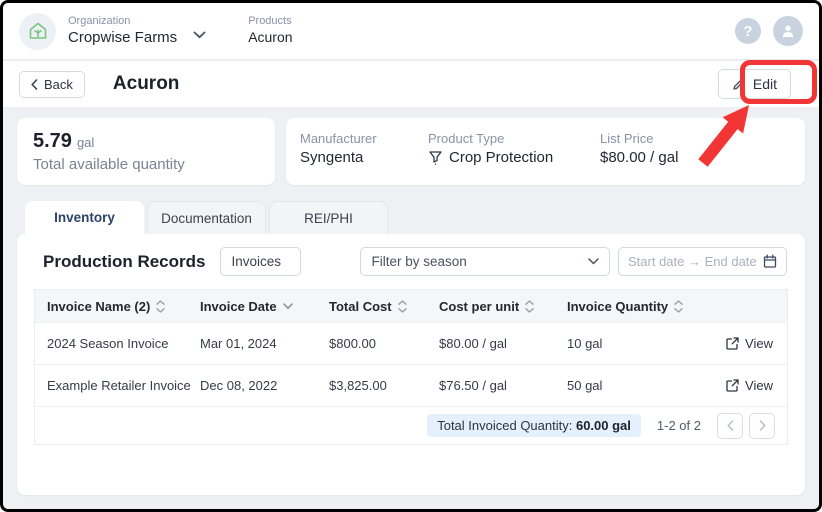  Describe the element at coordinates (384, 306) in the screenshot. I see `column-header-total-cost: Total Cost` at that location.